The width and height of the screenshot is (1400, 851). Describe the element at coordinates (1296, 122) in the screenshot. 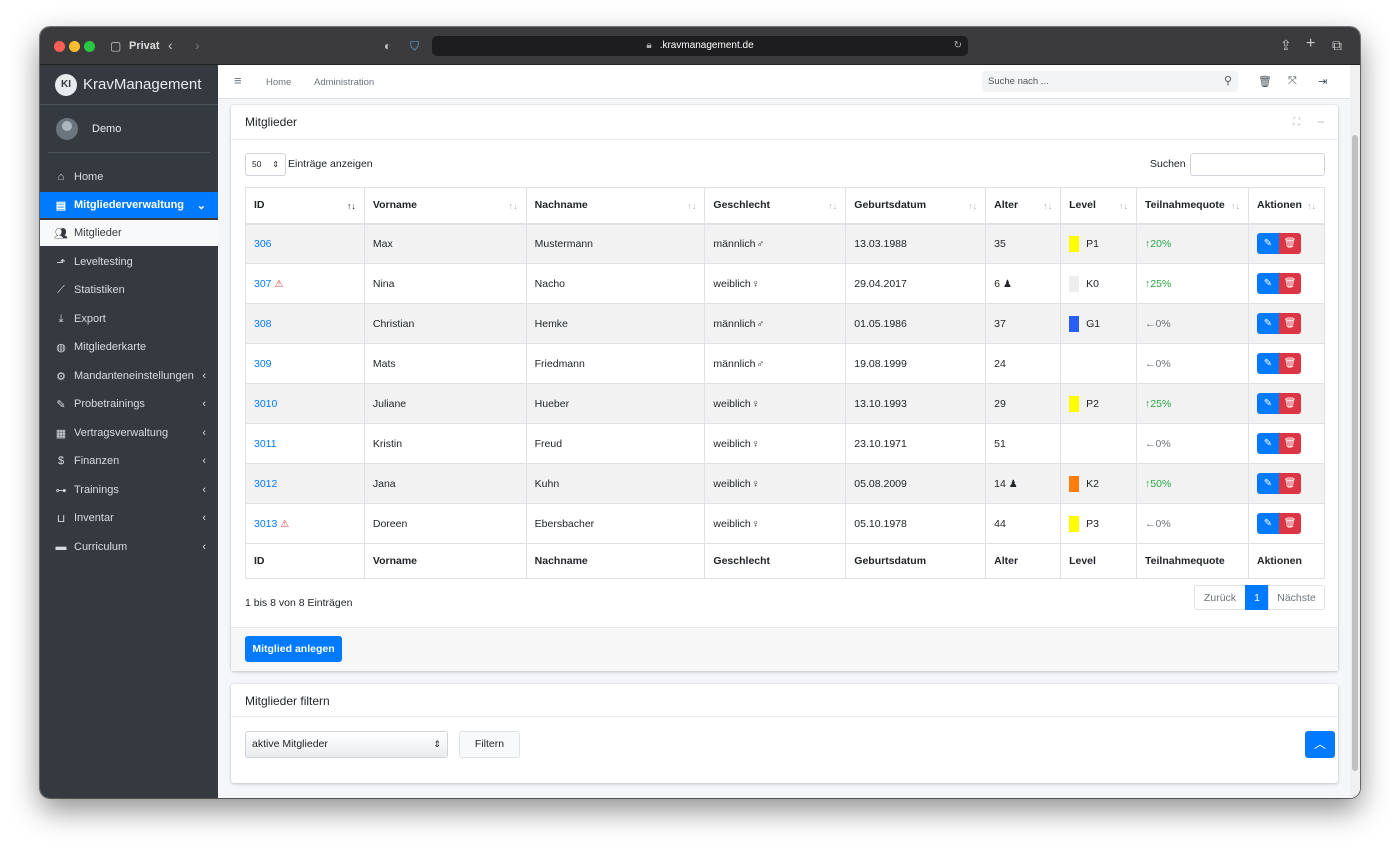

I see `maximize-icon: ⛶` at that location.